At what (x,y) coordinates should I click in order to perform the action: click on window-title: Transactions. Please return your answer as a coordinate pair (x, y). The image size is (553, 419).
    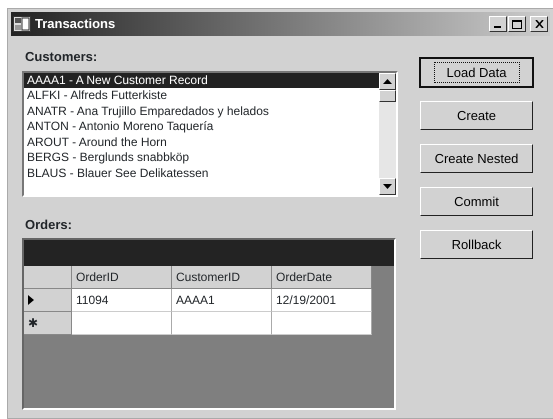
    Looking at the image, I should click on (75, 24).